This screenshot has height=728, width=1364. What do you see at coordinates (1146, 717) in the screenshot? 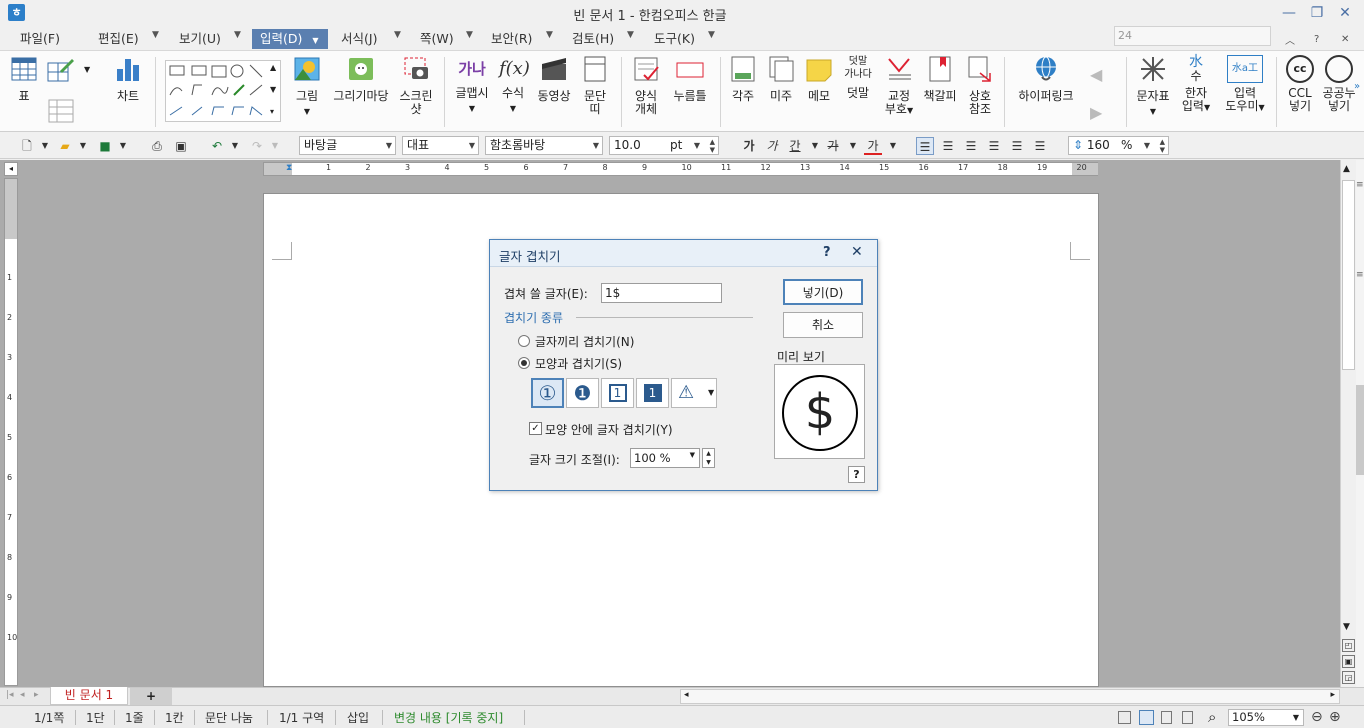
I see `view-page-icon` at bounding box center [1146, 717].